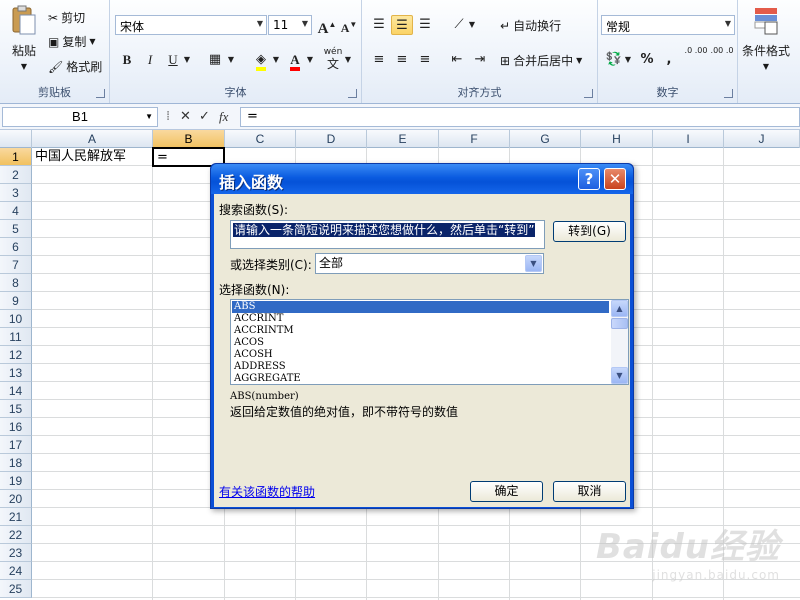  What do you see at coordinates (16, 499) in the screenshot?
I see `row-header: 20` at bounding box center [16, 499].